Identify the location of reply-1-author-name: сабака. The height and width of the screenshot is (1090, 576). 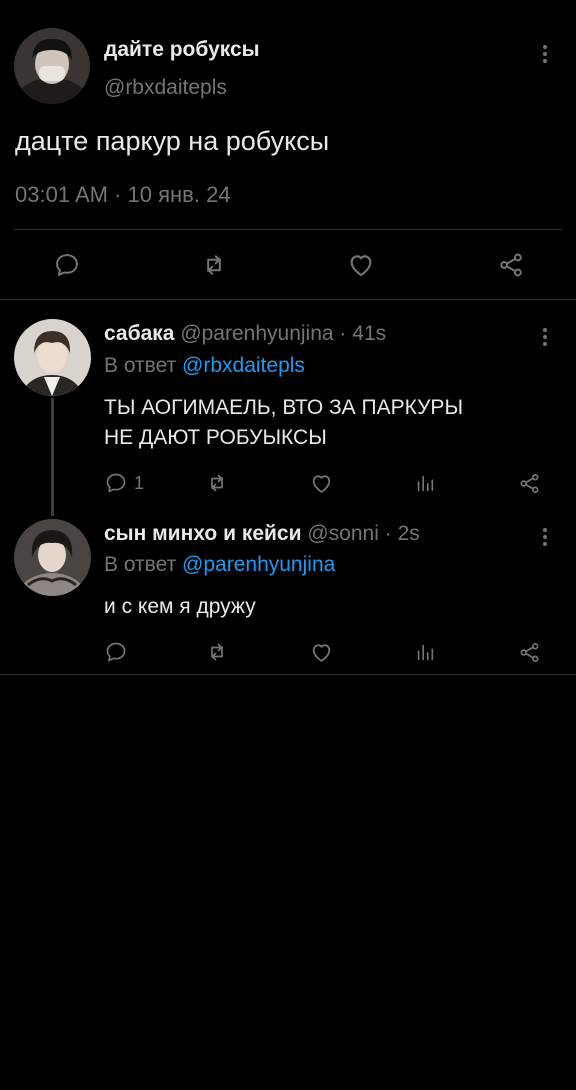
(139, 333).